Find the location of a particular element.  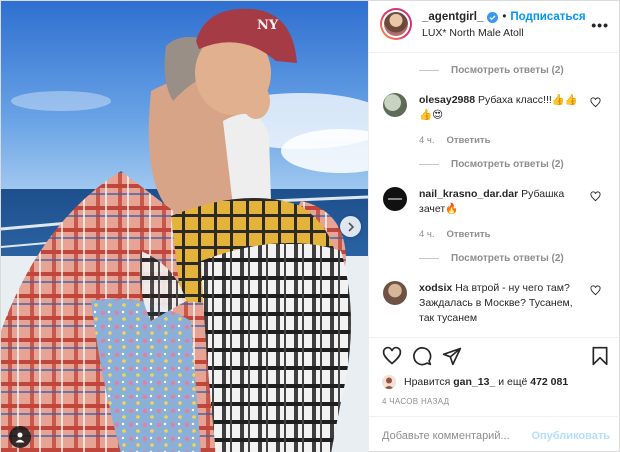

likes-prefix: Нравится is located at coordinates (427, 382).